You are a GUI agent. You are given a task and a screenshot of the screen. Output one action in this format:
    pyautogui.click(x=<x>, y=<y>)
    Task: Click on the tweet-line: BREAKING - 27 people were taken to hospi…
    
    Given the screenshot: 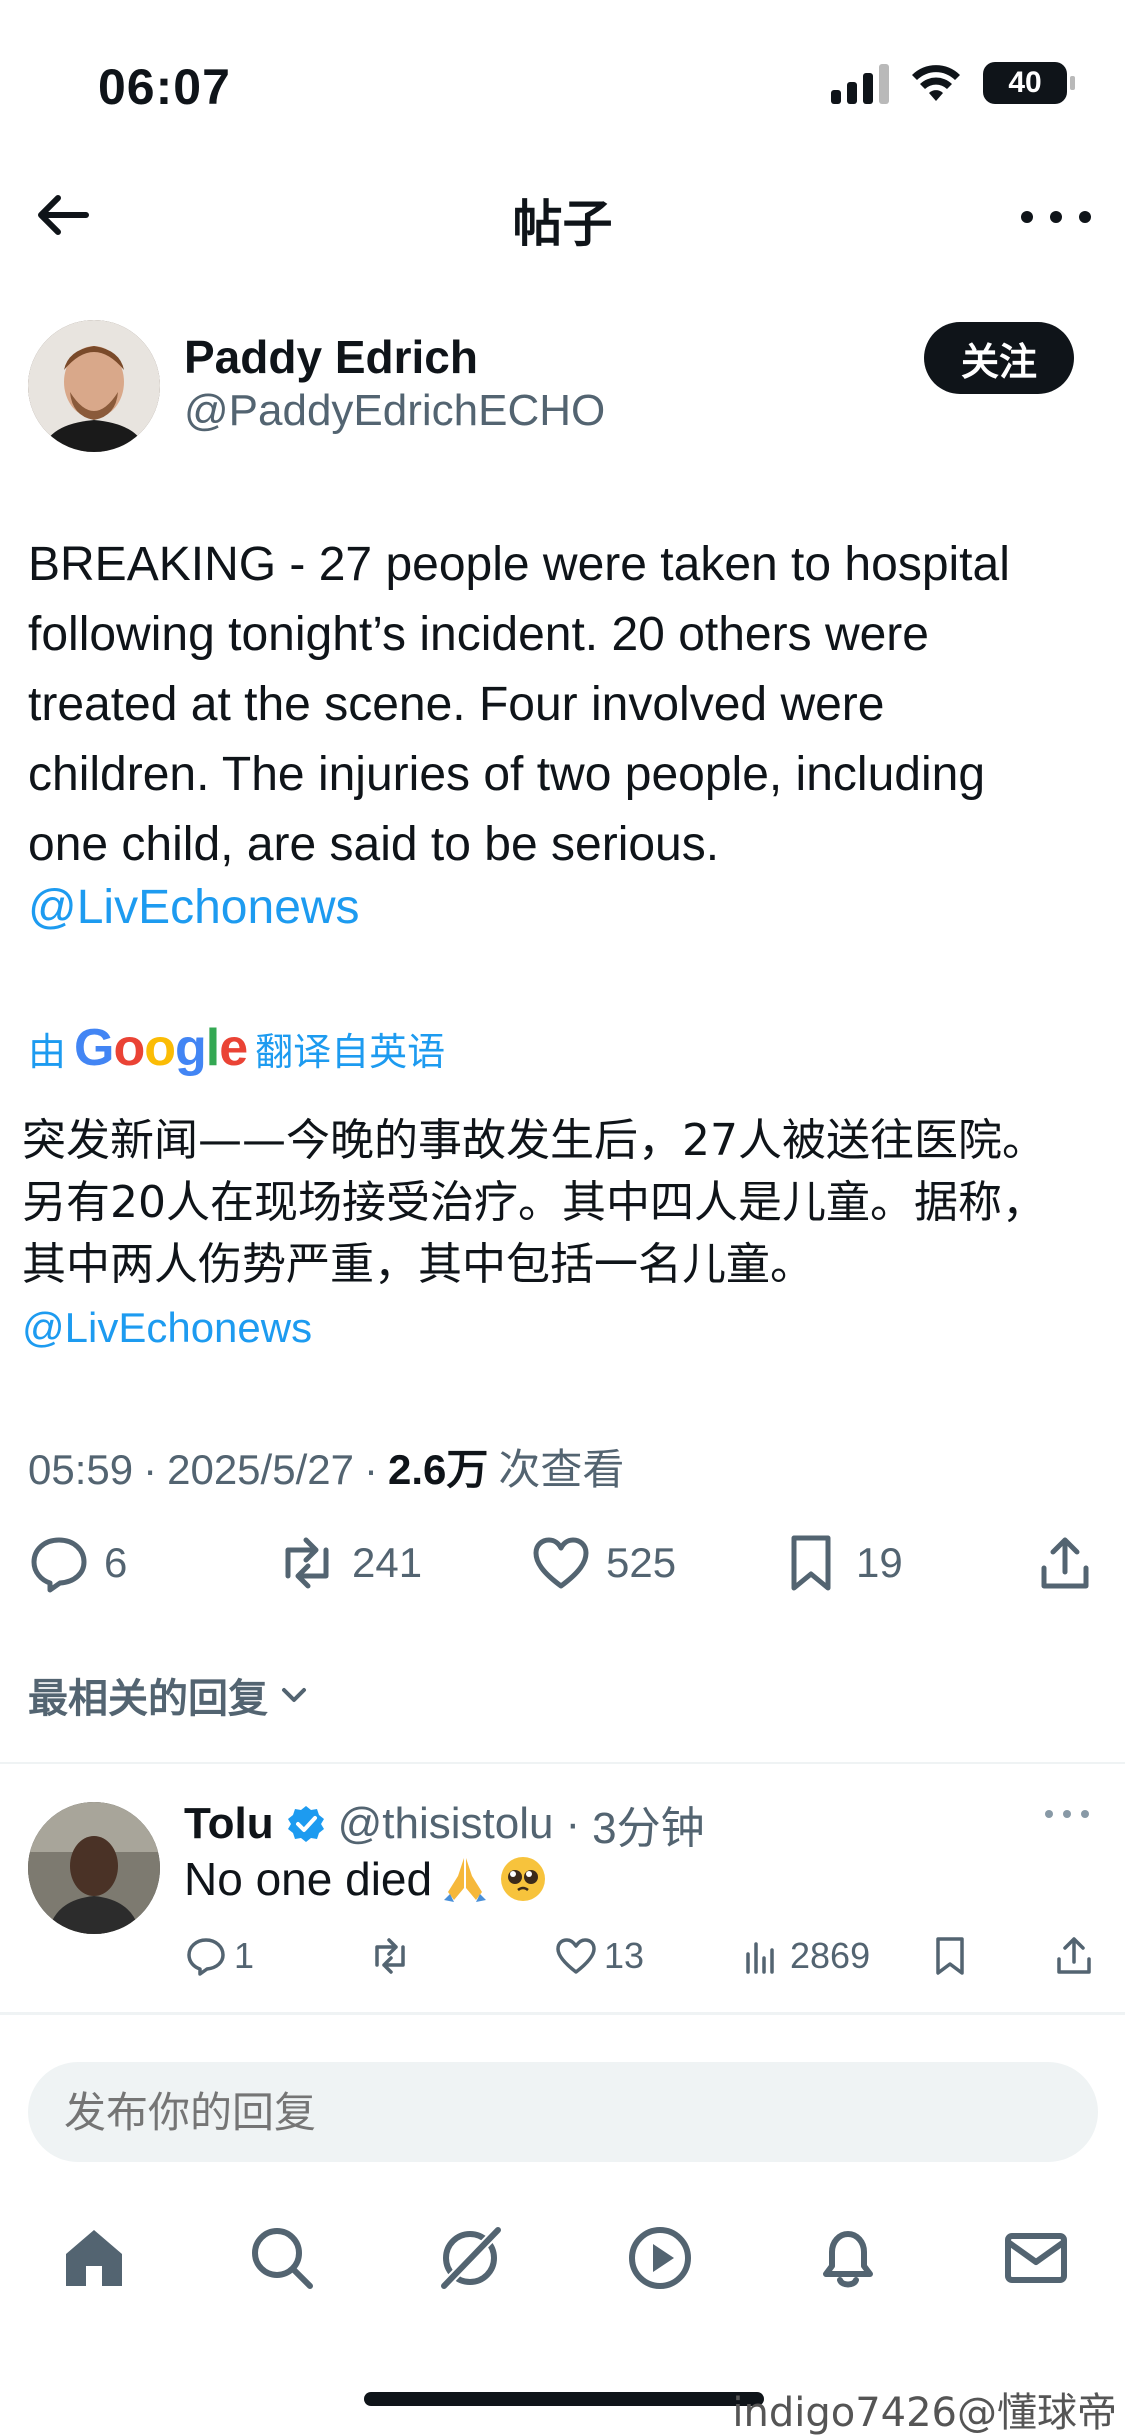 What is the action you would take?
    pyautogui.click(x=519, y=564)
    